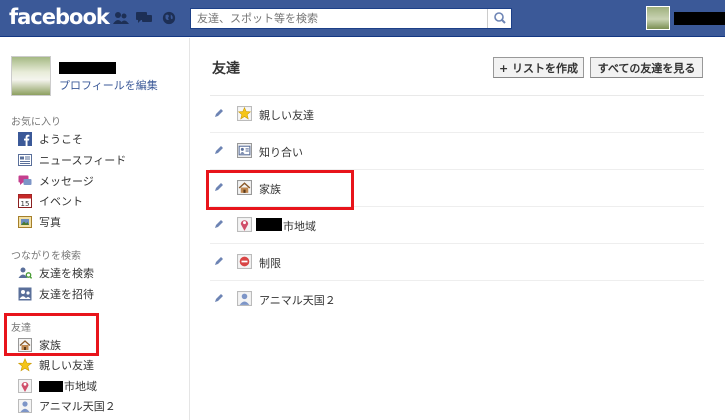 Image resolution: width=725 pixels, height=420 pixels. I want to click on acquaintance-icon, so click(244, 150).